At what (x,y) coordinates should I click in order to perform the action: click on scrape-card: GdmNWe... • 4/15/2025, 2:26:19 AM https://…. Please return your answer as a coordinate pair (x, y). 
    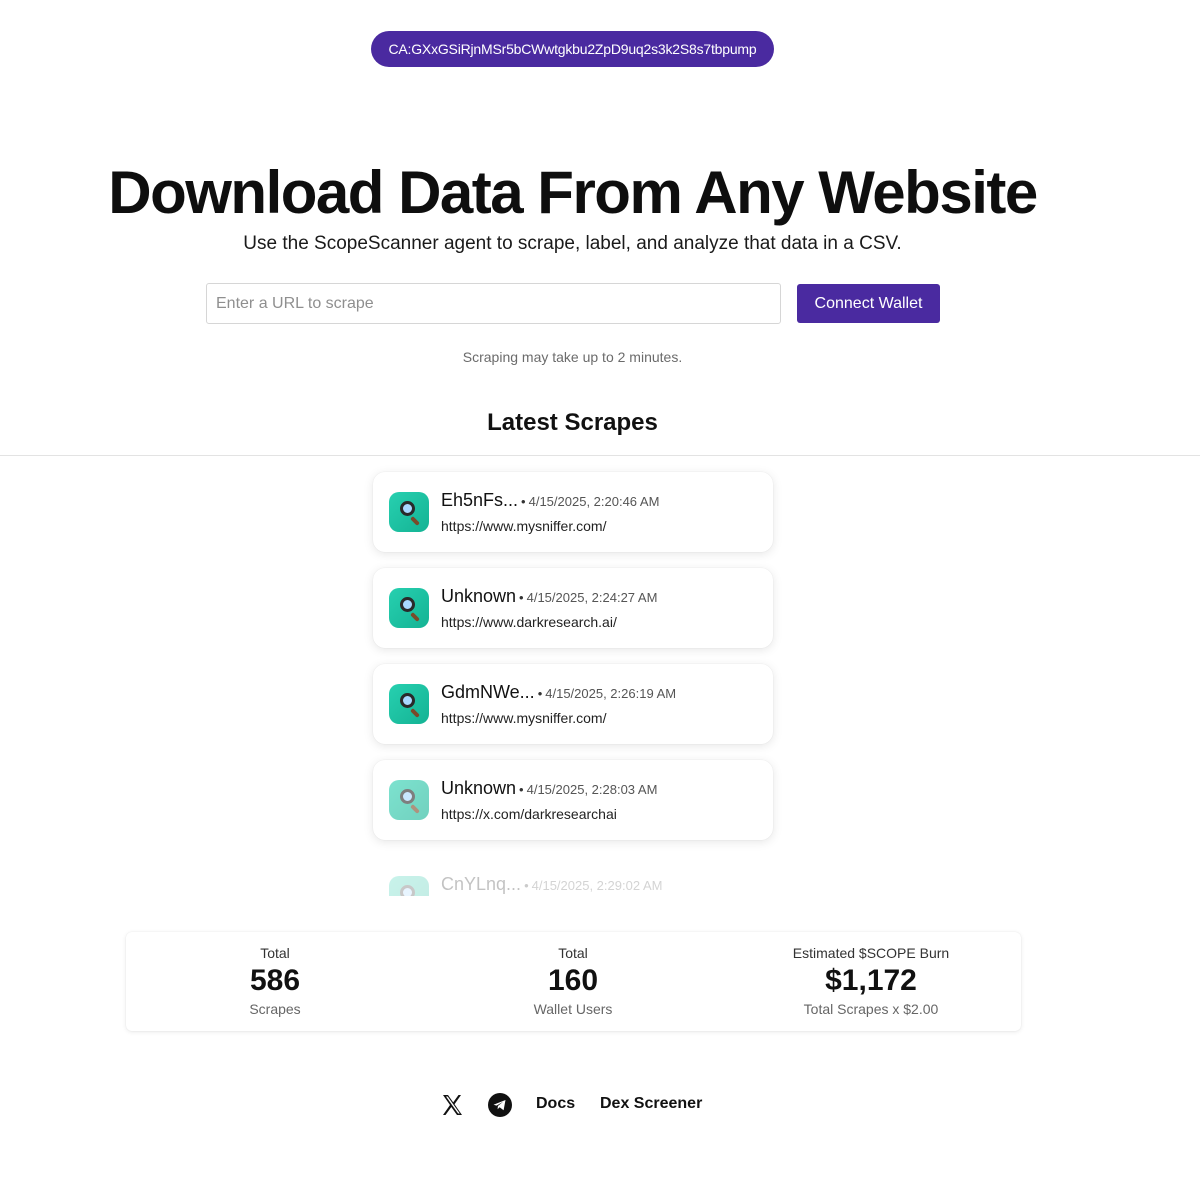
    Looking at the image, I should click on (573, 704).